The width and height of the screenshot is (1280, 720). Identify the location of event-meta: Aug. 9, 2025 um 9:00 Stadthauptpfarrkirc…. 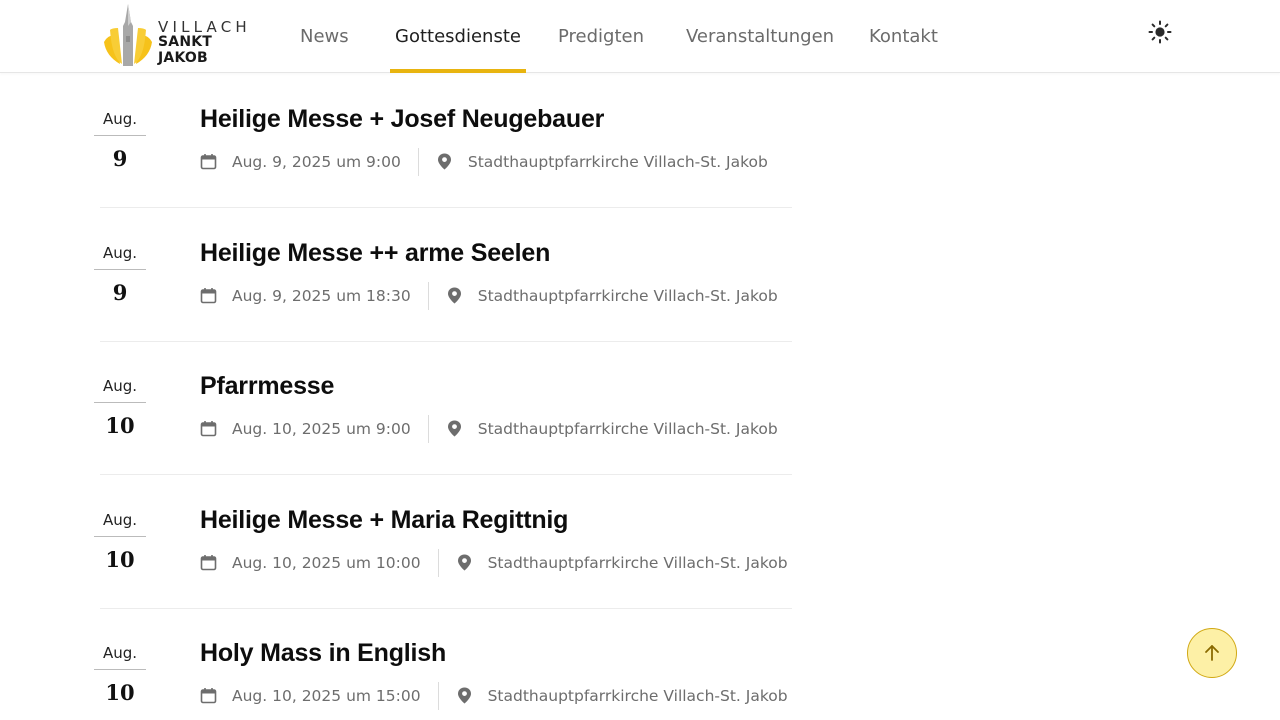
(484, 163).